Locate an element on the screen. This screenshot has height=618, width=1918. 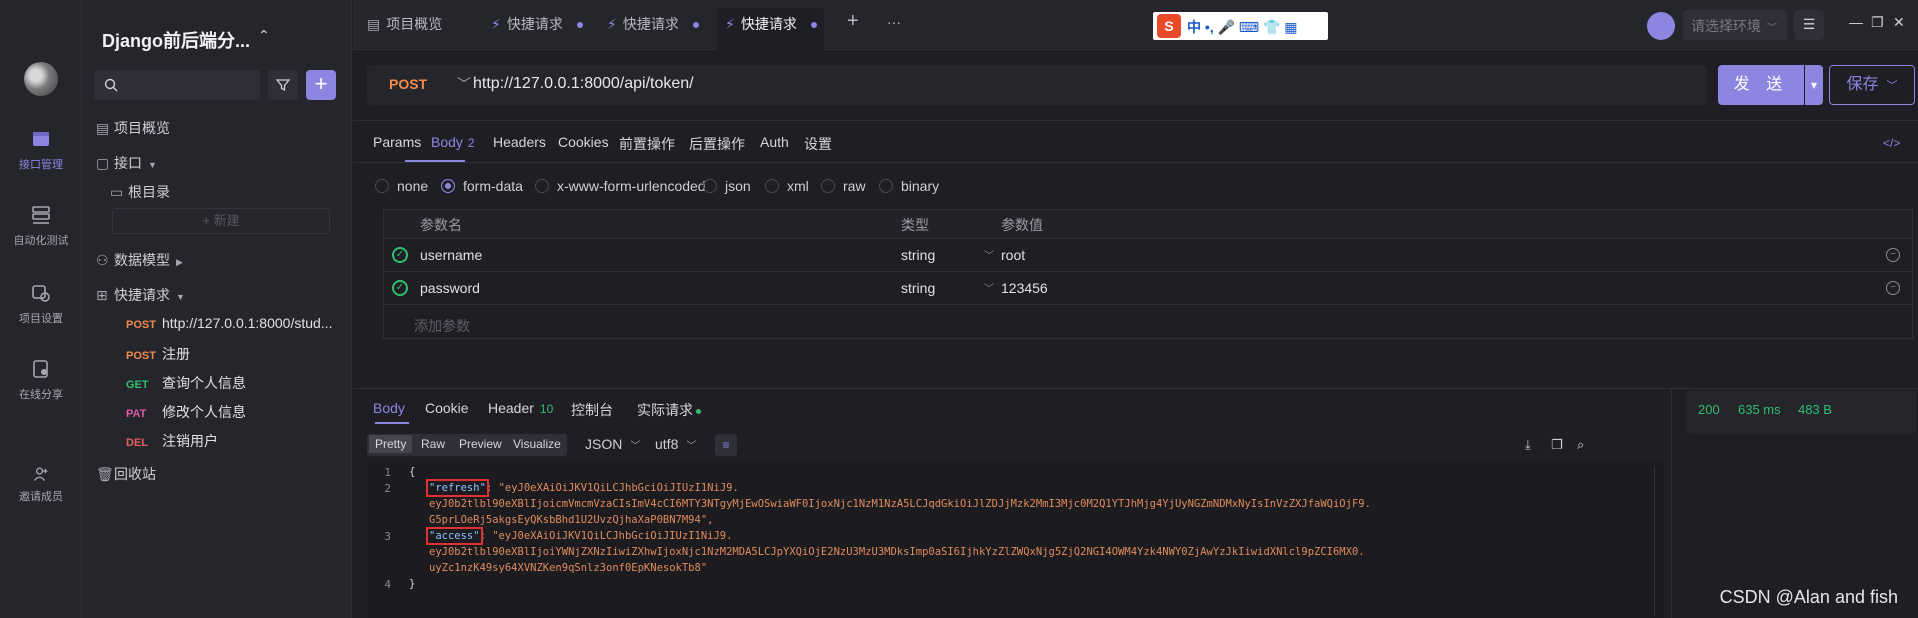
radio-xml: xml is located at coordinates (787, 186).